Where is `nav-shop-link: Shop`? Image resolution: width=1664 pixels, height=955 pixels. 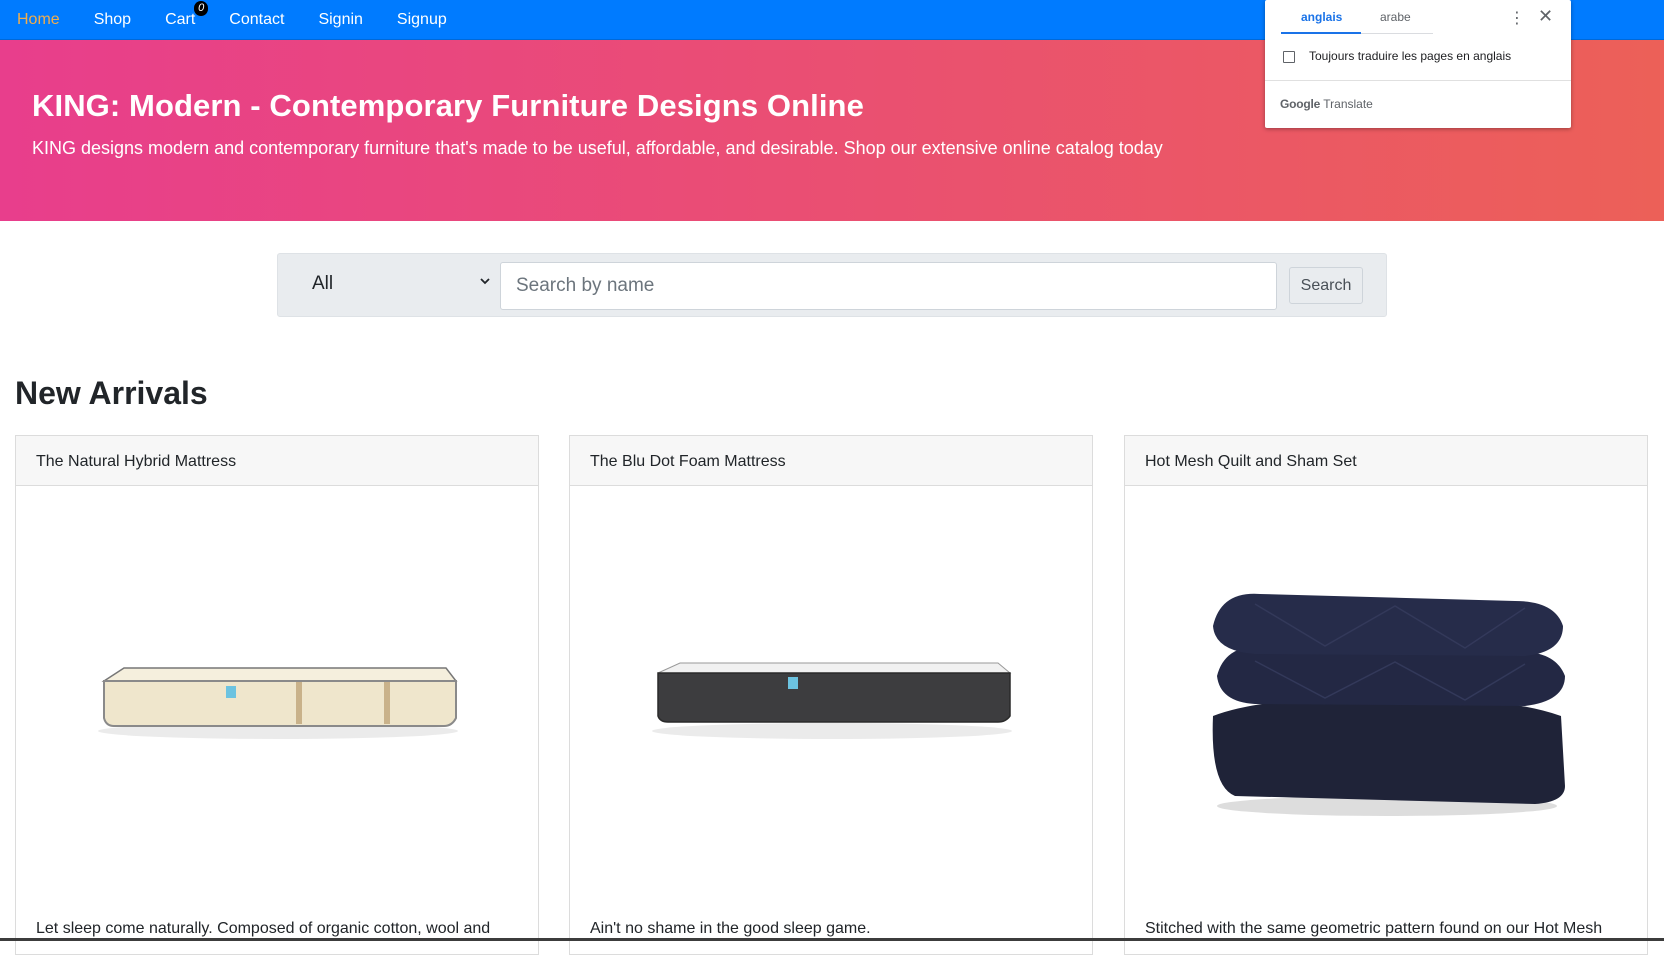 nav-shop-link: Shop is located at coordinates (112, 20).